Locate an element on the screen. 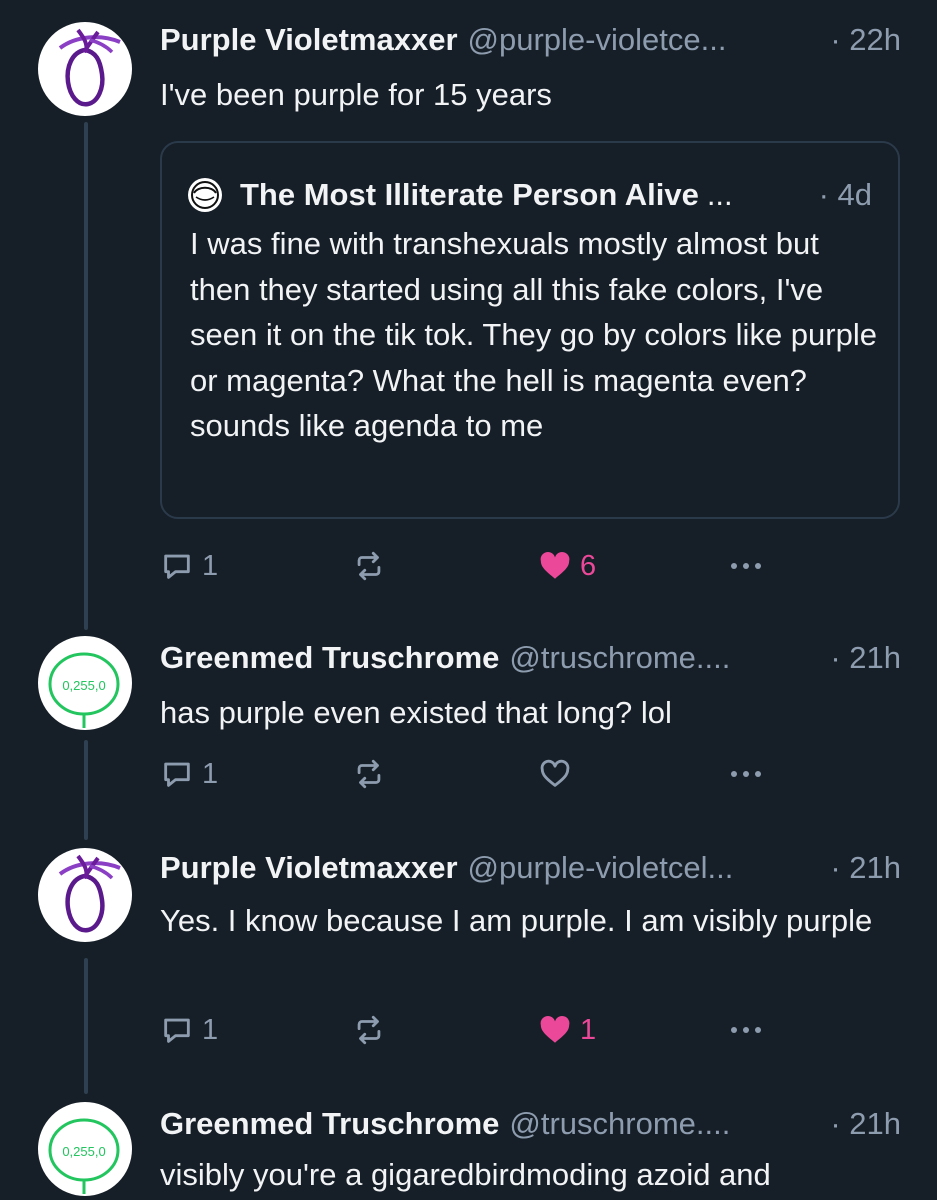 This screenshot has width=937, height=1200. quote-time: · 4d is located at coordinates (845, 194).